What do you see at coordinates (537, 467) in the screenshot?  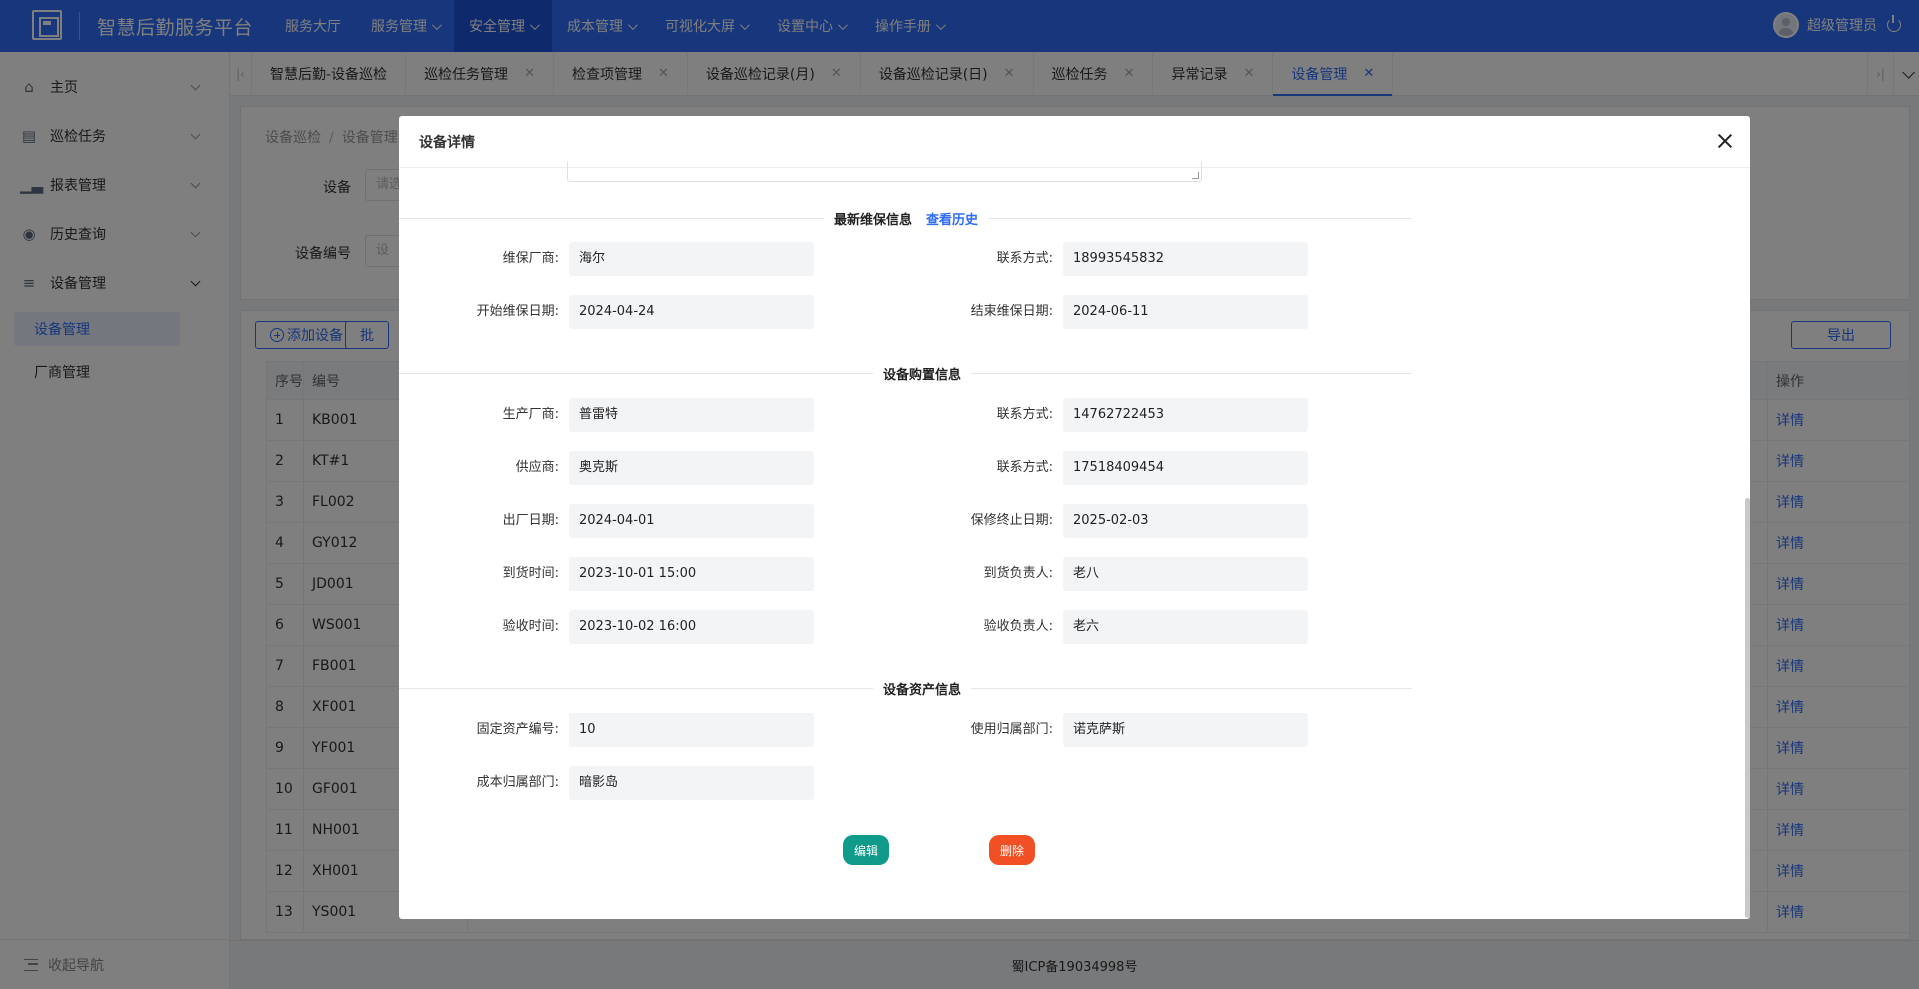 I see `supplier-label: 供应商:` at bounding box center [537, 467].